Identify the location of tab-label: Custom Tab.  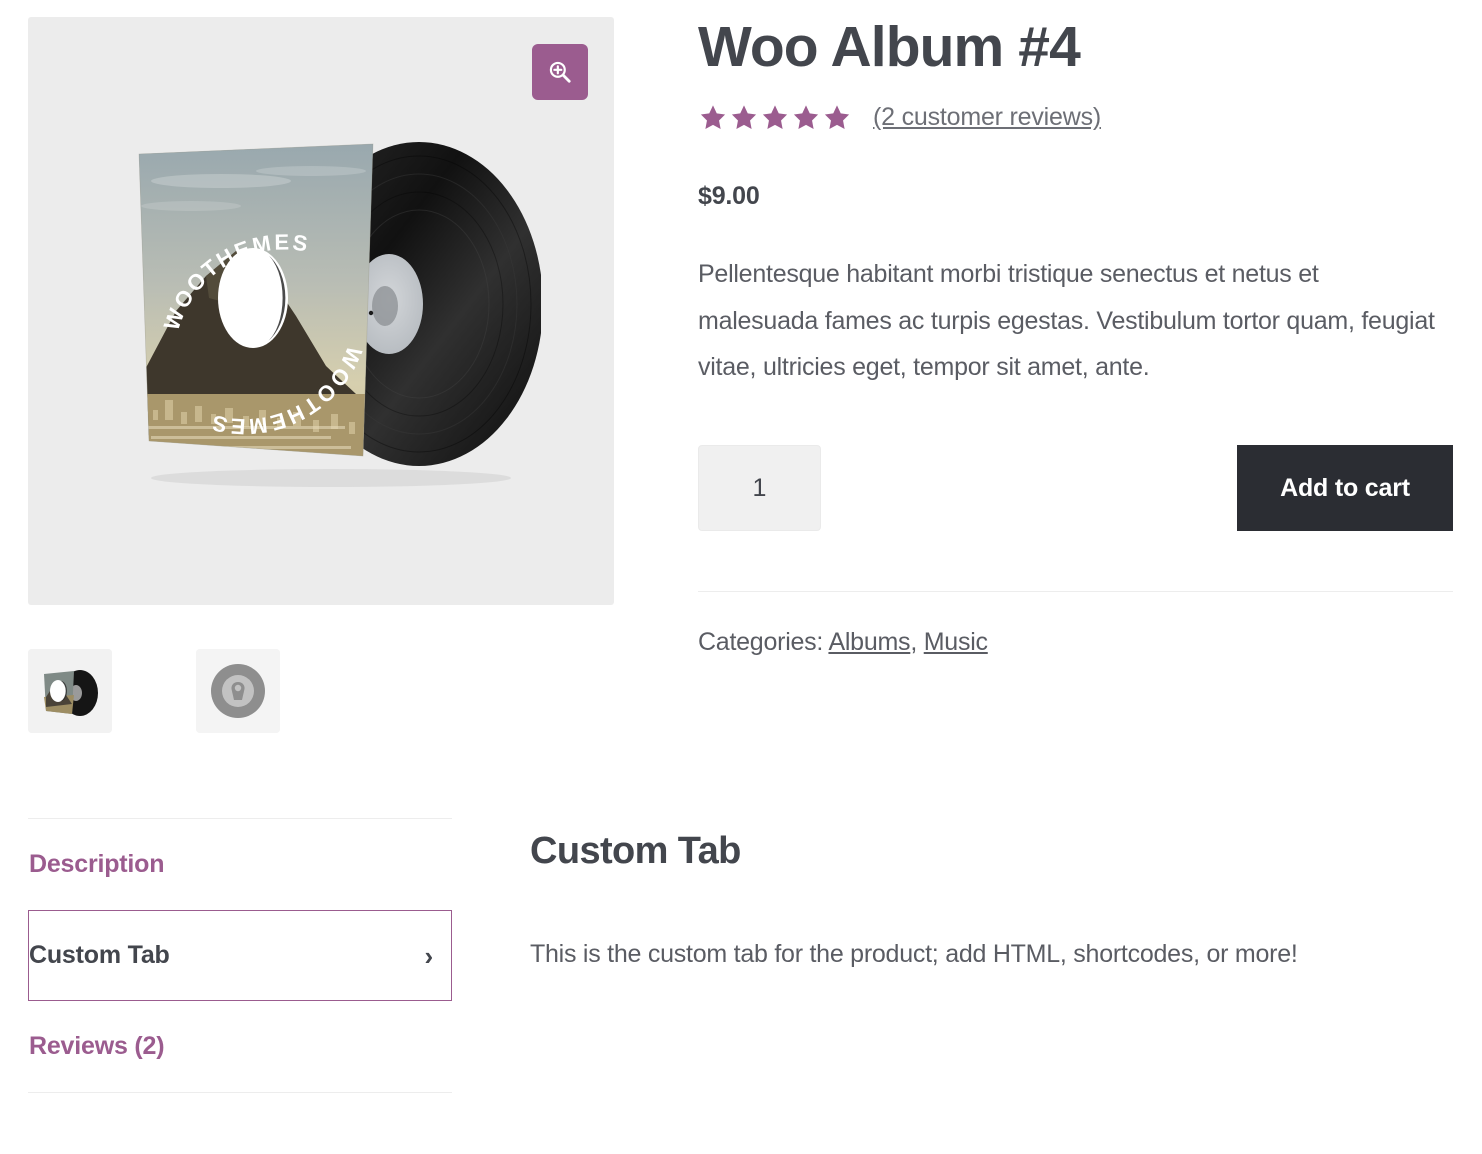
(99, 955).